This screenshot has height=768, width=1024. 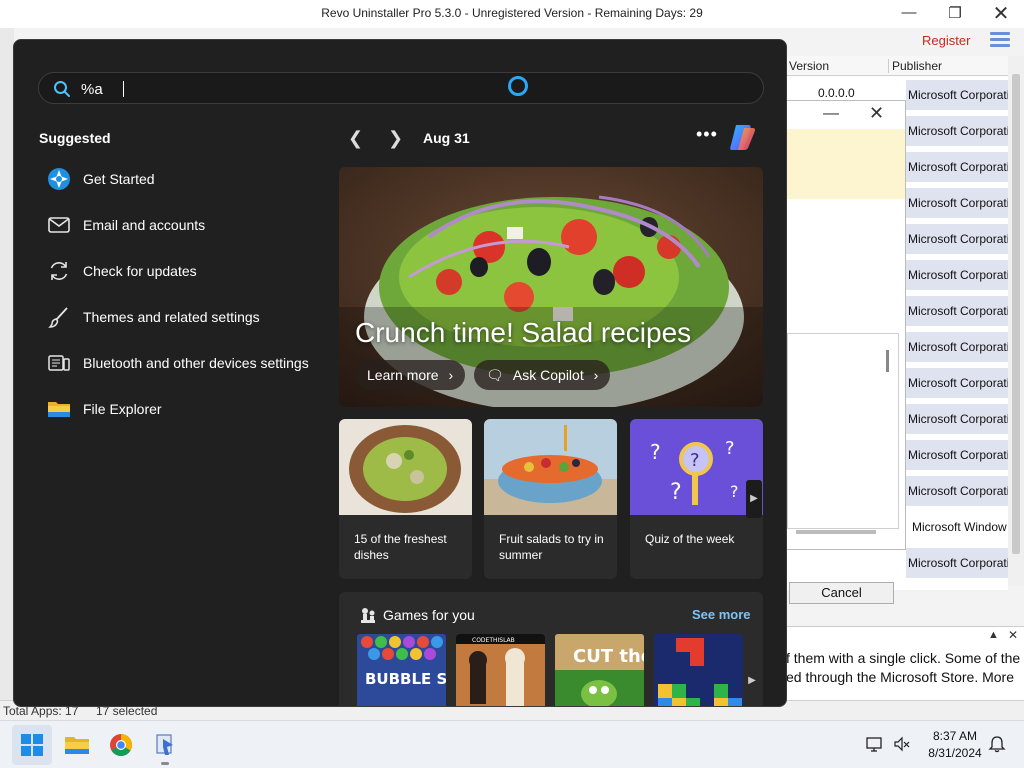 I want to click on column-publisher: Publisher, so click(x=915, y=66).